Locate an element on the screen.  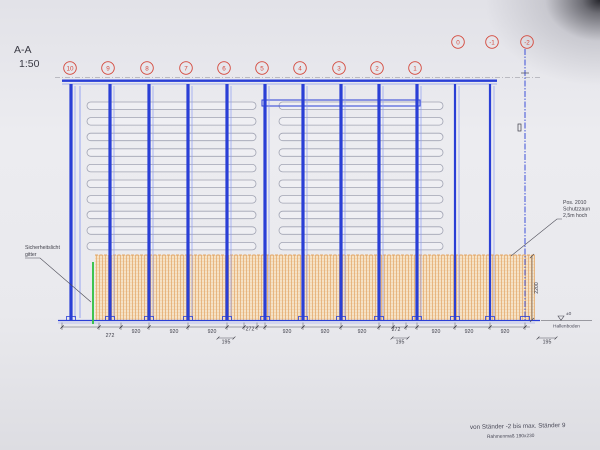
column-axis-label: 2 is located at coordinates (377, 68).